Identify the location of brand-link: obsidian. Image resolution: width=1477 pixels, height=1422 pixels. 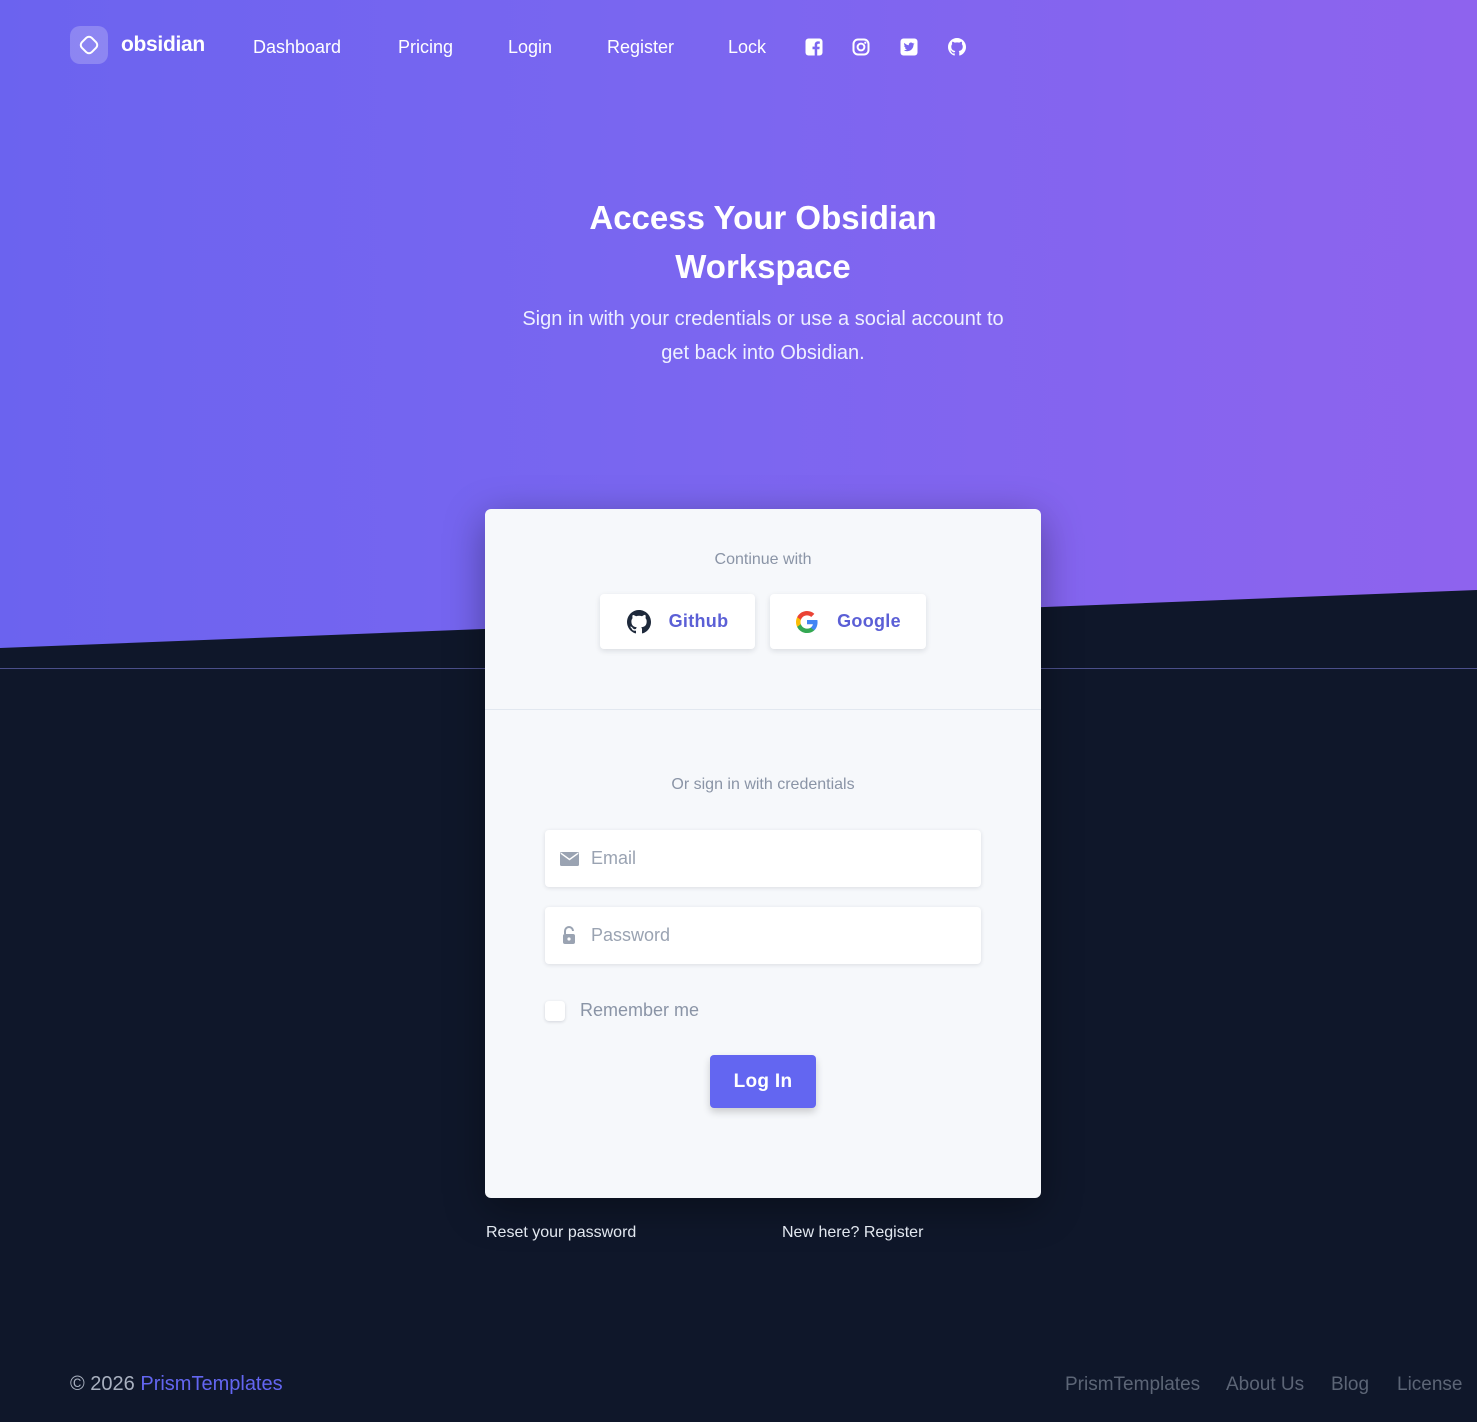
(137, 45).